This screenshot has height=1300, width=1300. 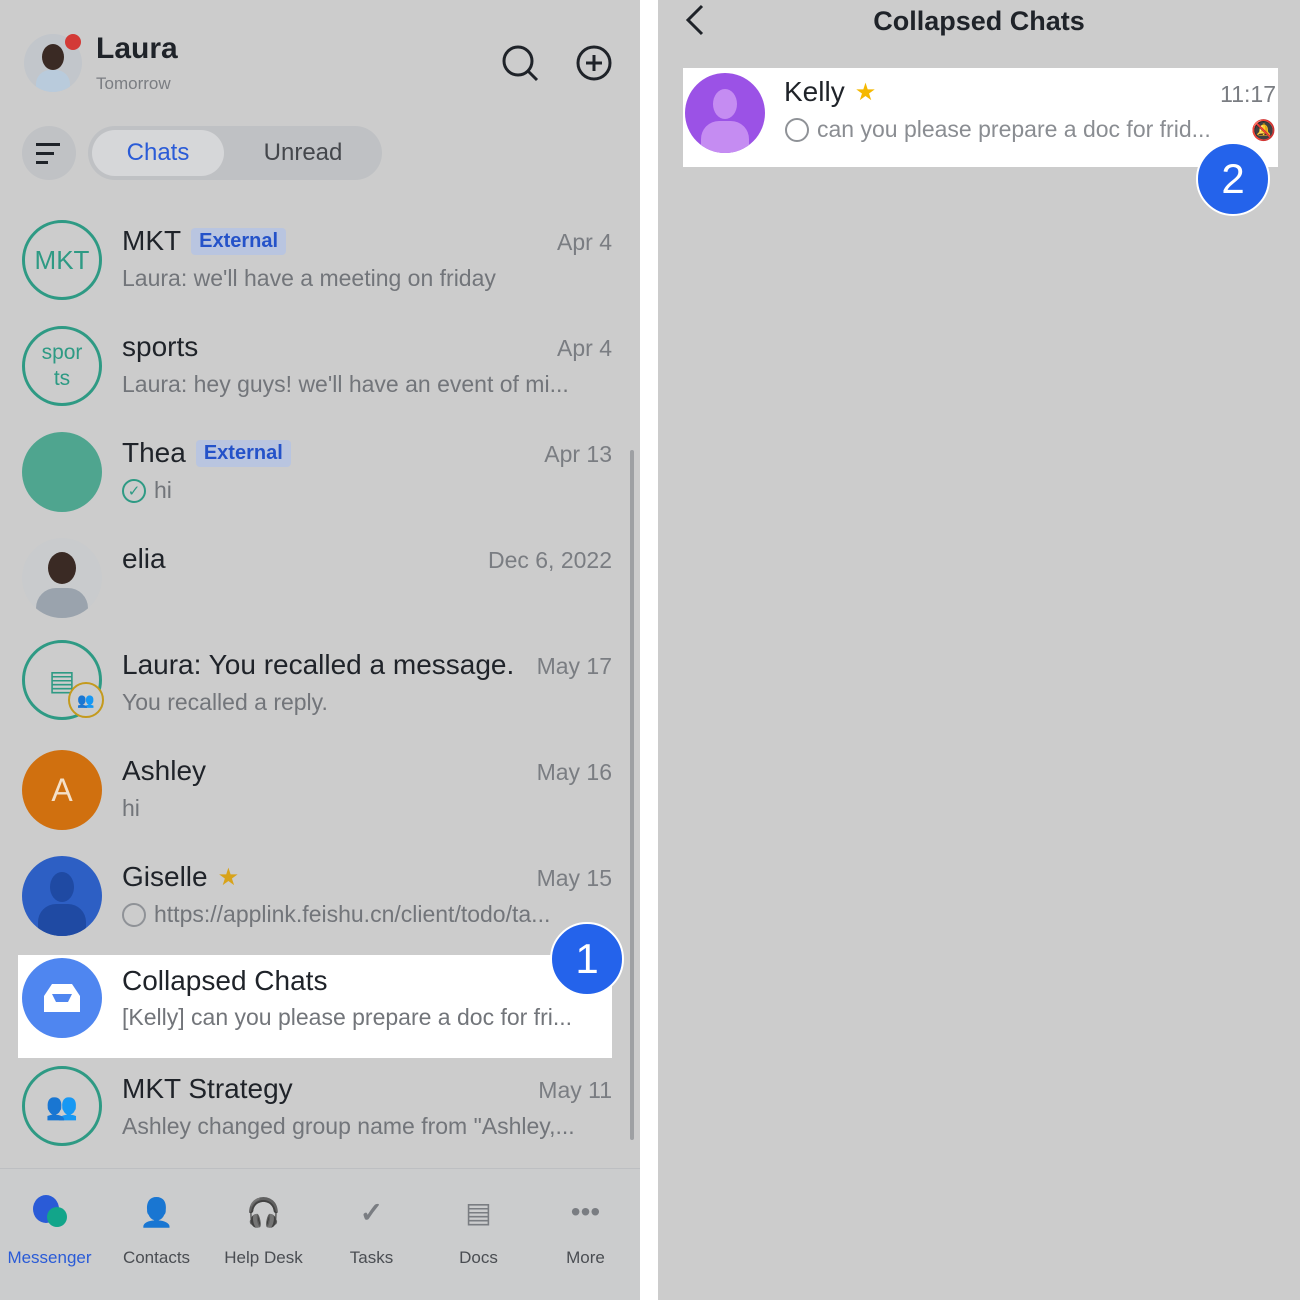 What do you see at coordinates (225, 980) in the screenshot?
I see `chat-name: Collapsed Chats` at bounding box center [225, 980].